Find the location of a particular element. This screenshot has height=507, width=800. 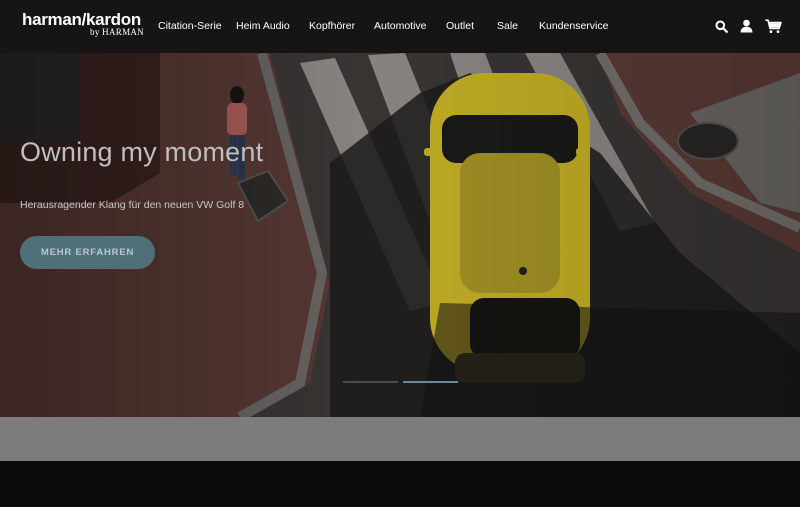

nav-outlet: Outlet is located at coordinates (460, 26).